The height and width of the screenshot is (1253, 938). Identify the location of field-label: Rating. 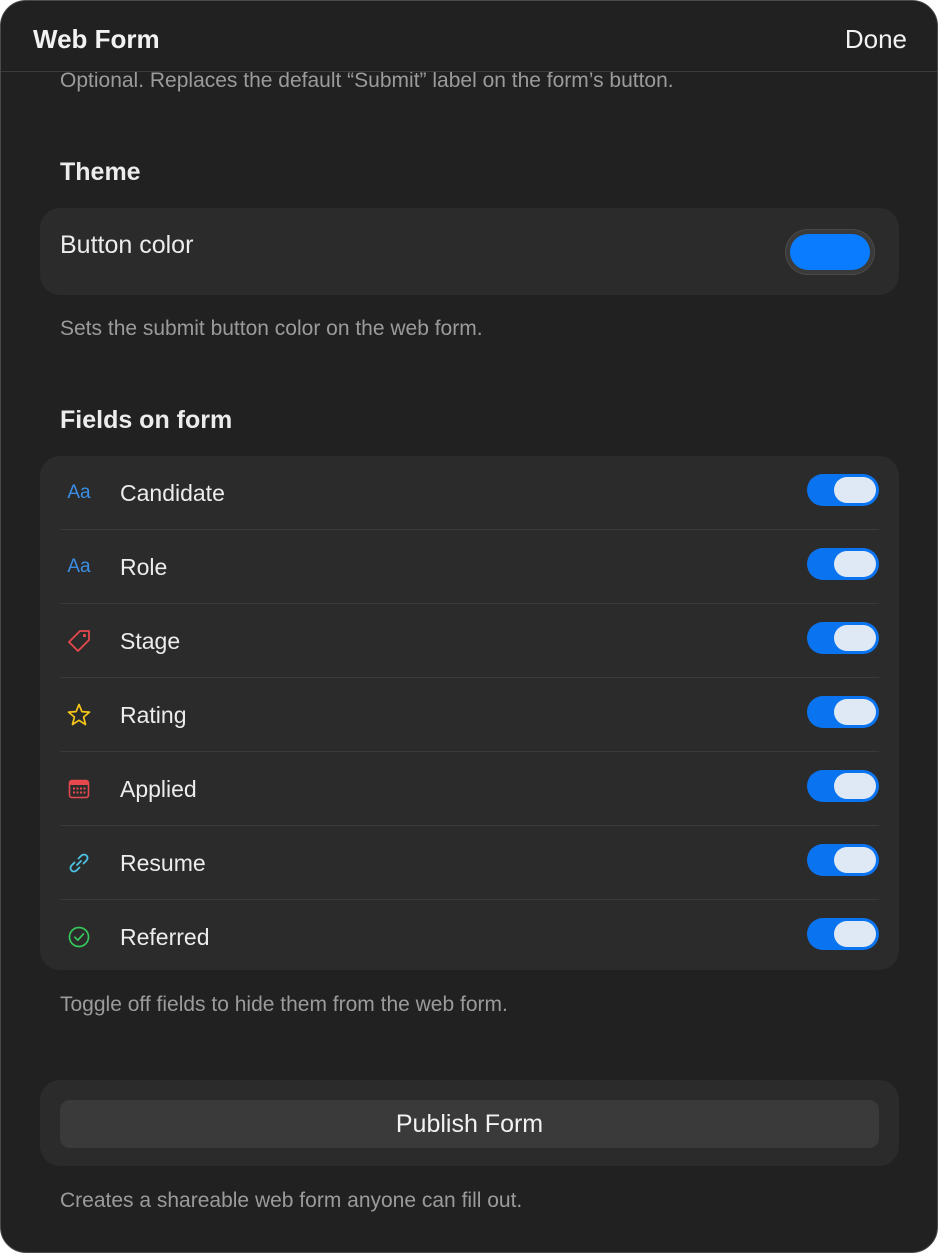
(153, 715).